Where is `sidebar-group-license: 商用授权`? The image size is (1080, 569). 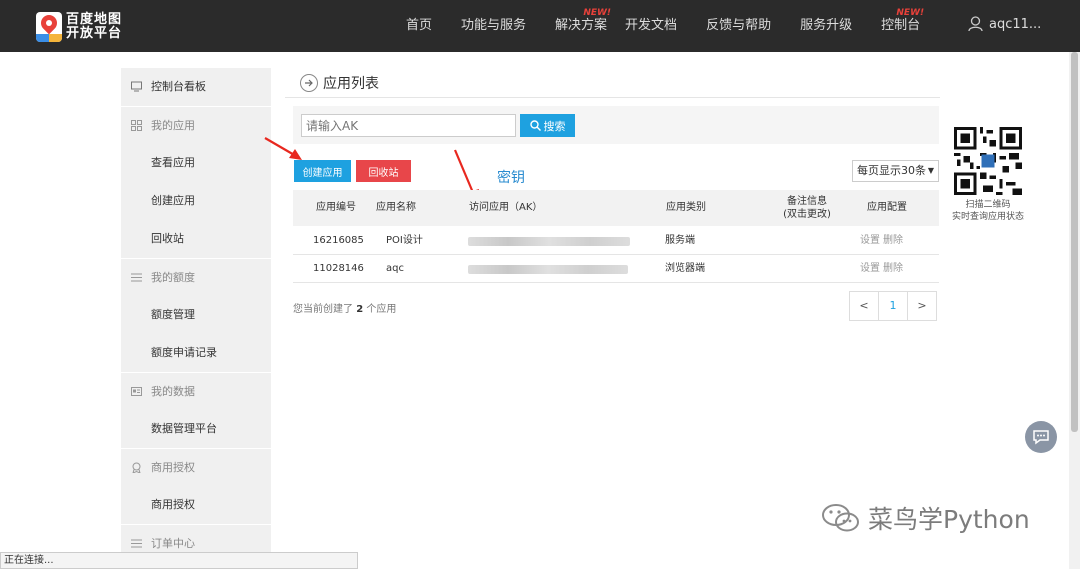
sidebar-group-license: 商用授权 is located at coordinates (196, 467).